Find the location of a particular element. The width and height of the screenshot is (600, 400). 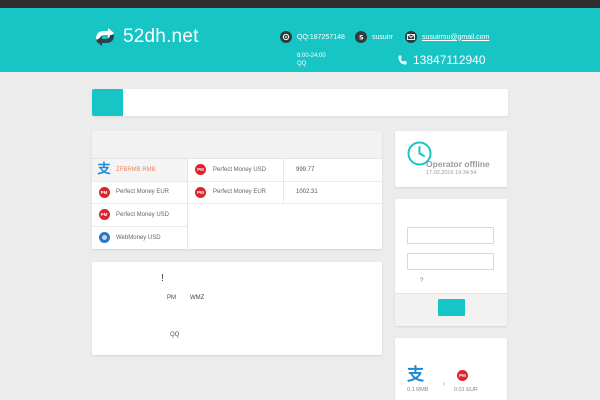

login-panel: ? is located at coordinates (451, 262).